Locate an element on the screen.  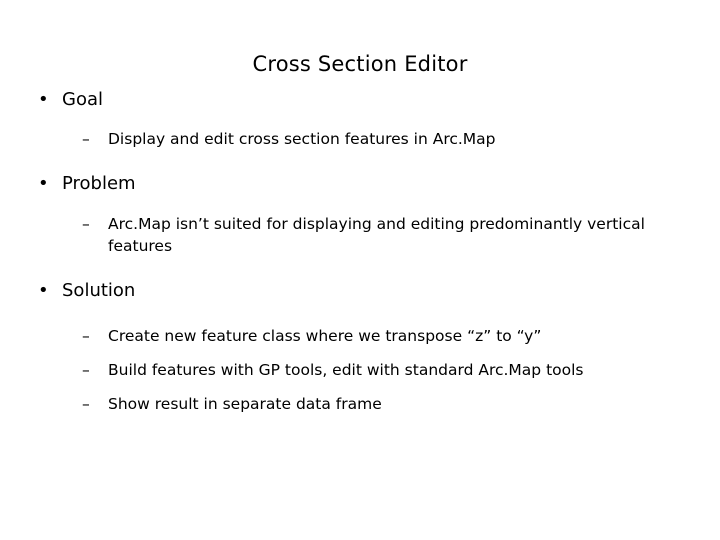
bullet-item-label: Goal is located at coordinates (82, 99).